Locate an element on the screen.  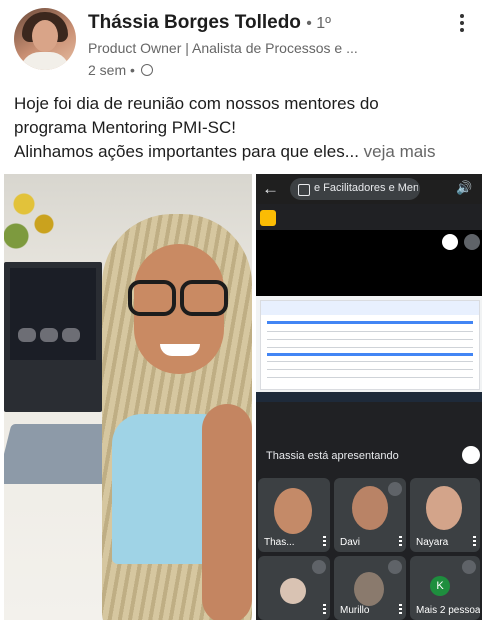
laptop-screen is located at coordinates (53, 314).